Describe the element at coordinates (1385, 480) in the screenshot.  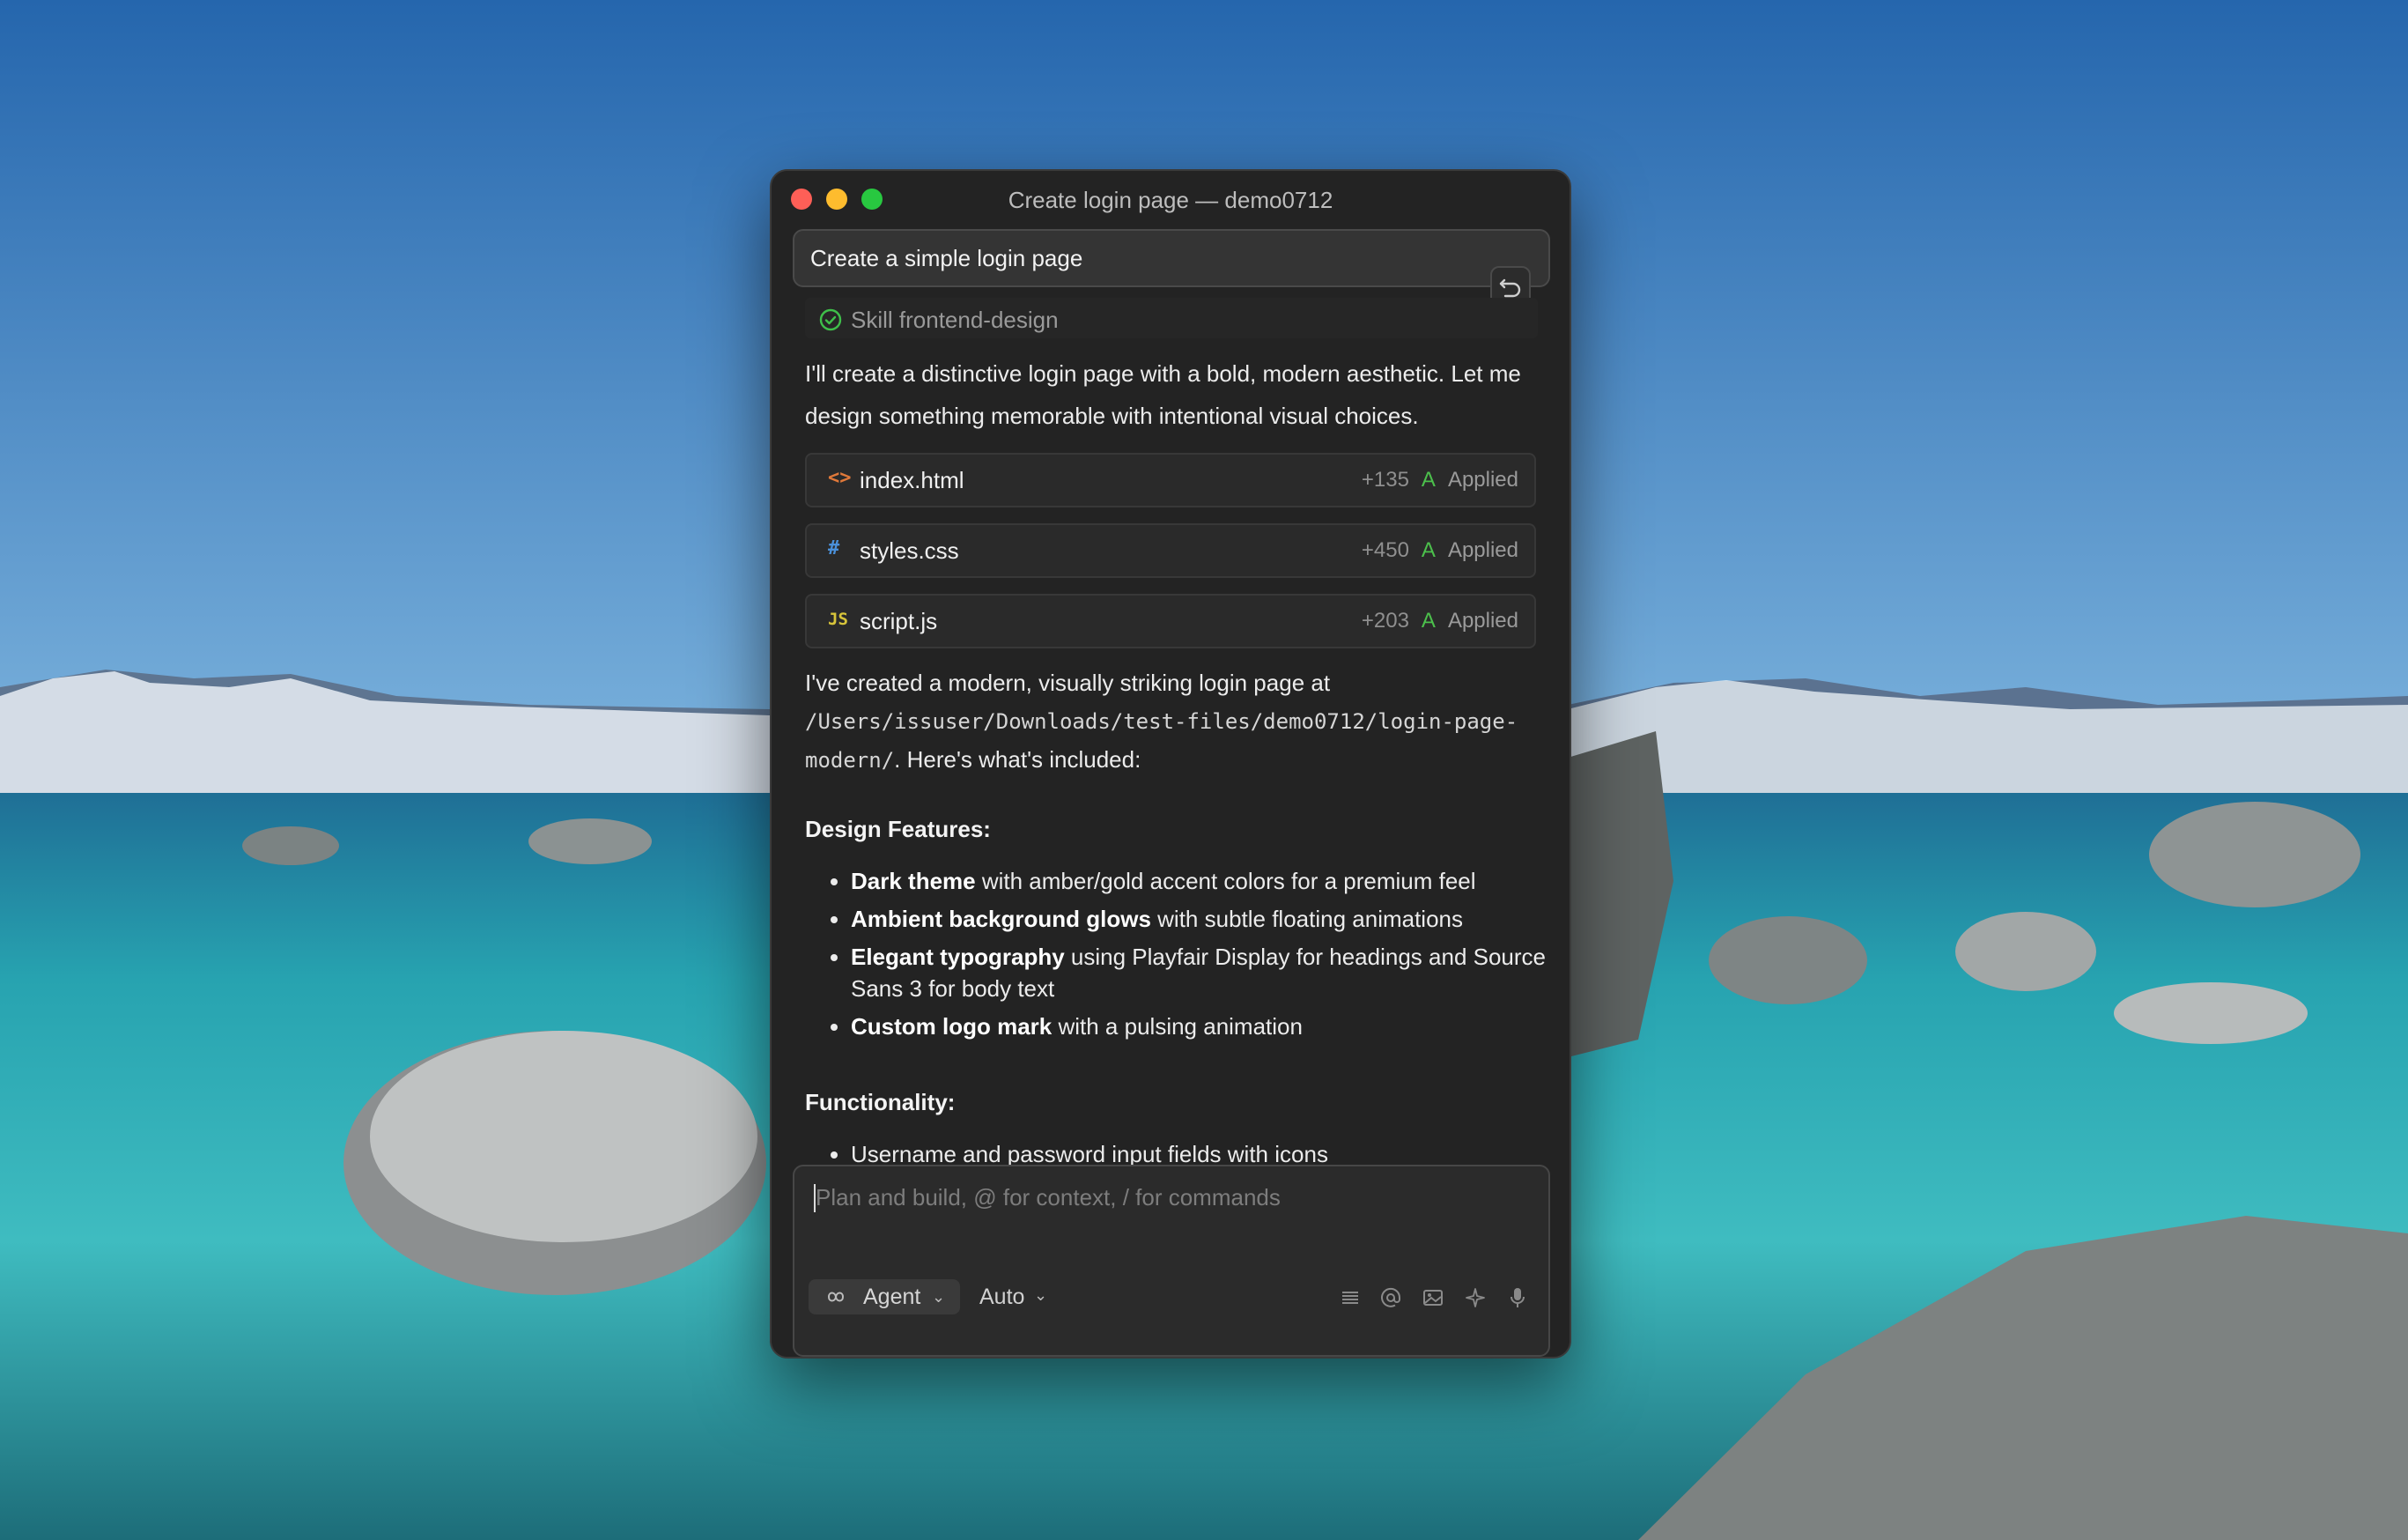
I see `file-additions: +135` at that location.